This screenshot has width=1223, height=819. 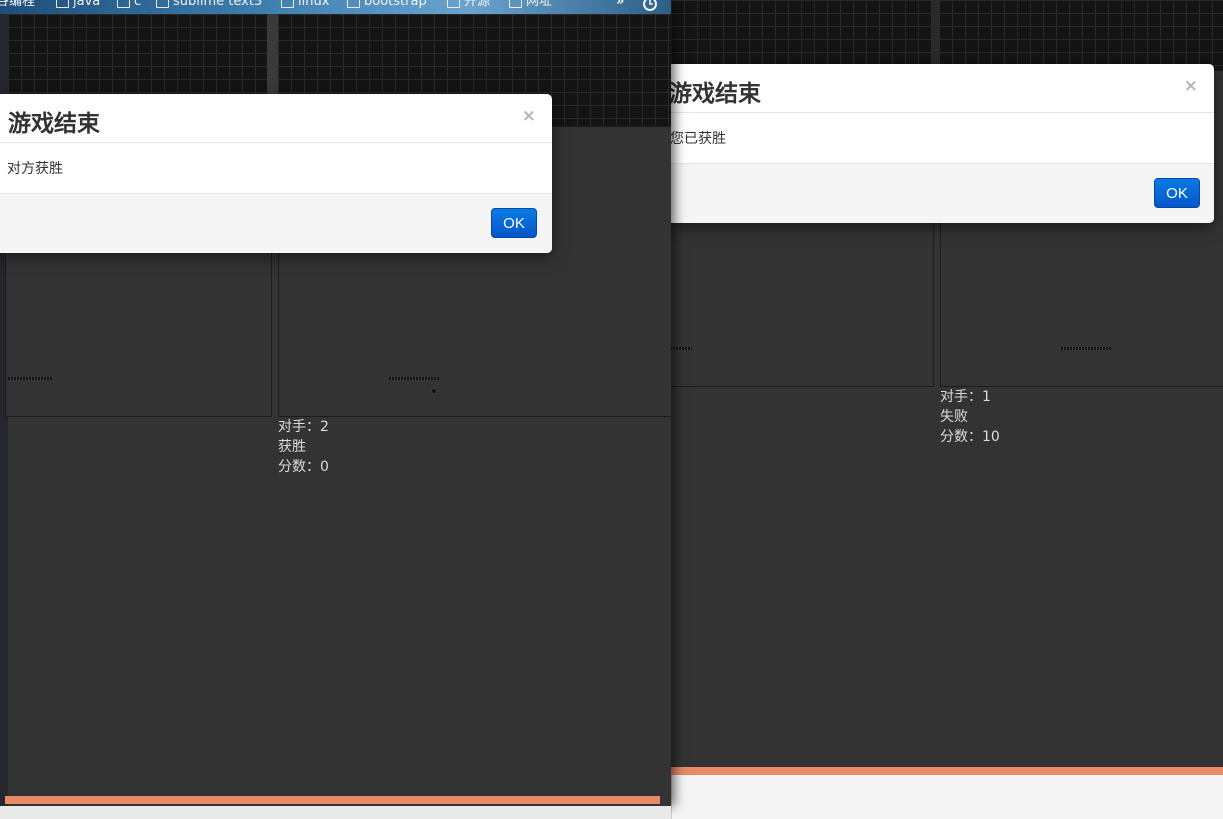 What do you see at coordinates (970, 437) in the screenshot?
I see `score: 分数：10` at bounding box center [970, 437].